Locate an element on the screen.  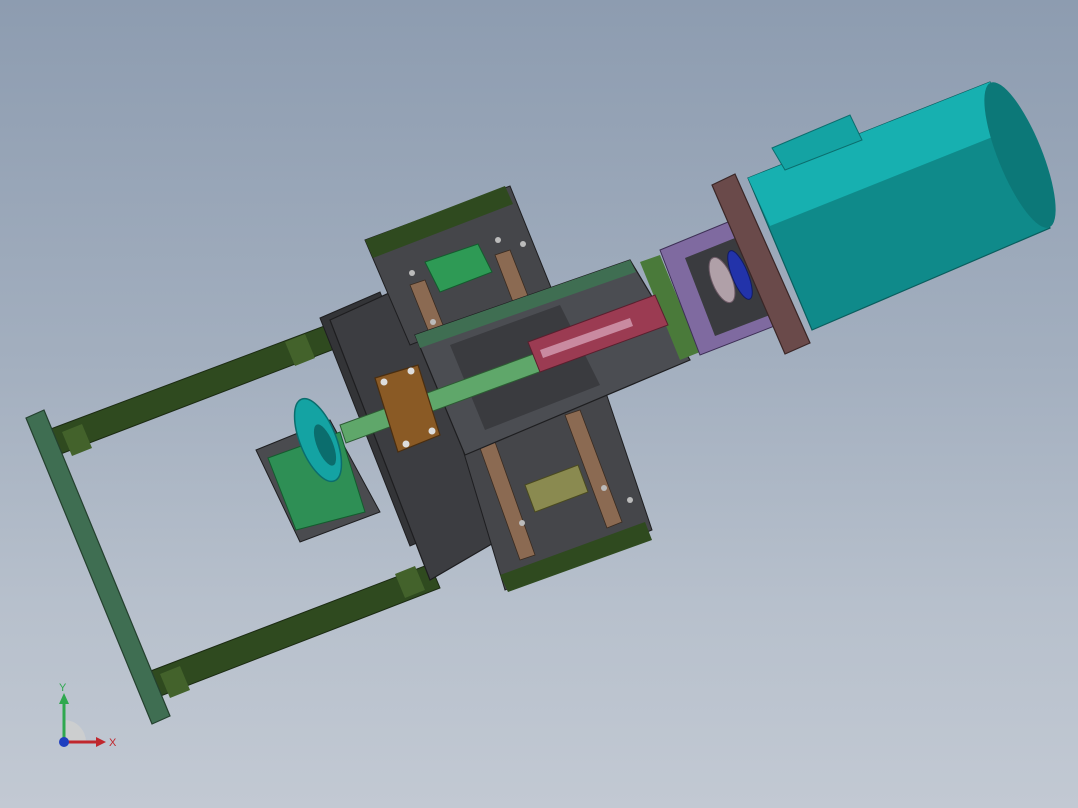
servo-motor is located at coordinates (908, 202).